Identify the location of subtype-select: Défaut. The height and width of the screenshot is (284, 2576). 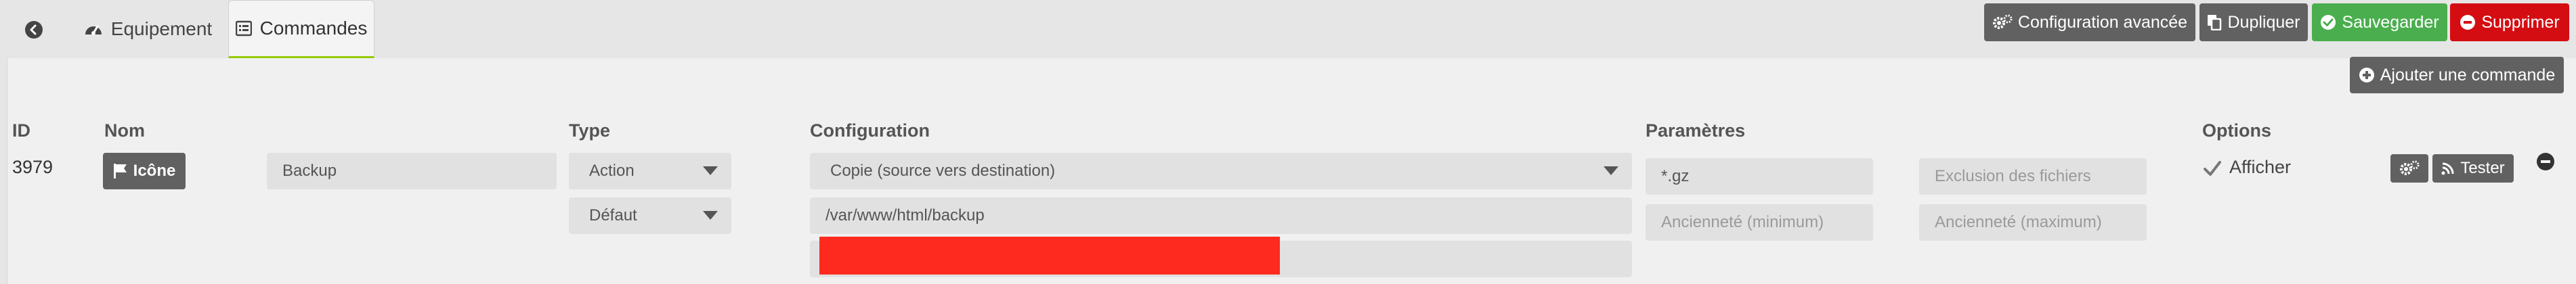
(650, 216).